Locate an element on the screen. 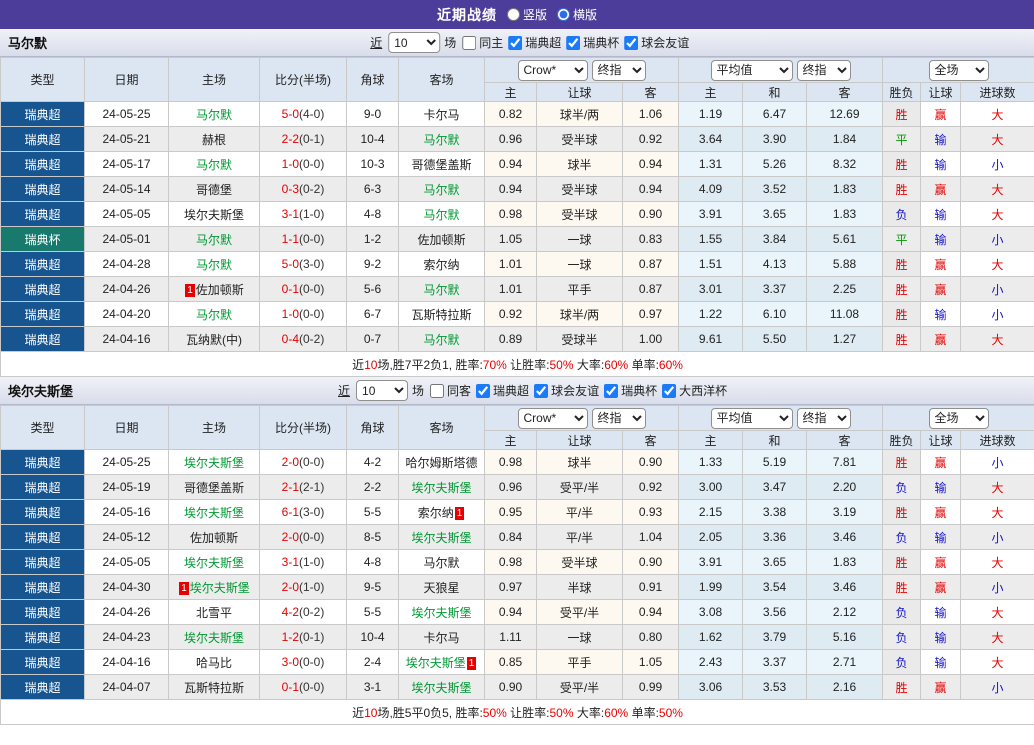  score-cell: 3-1(1-0) is located at coordinates (303, 214).